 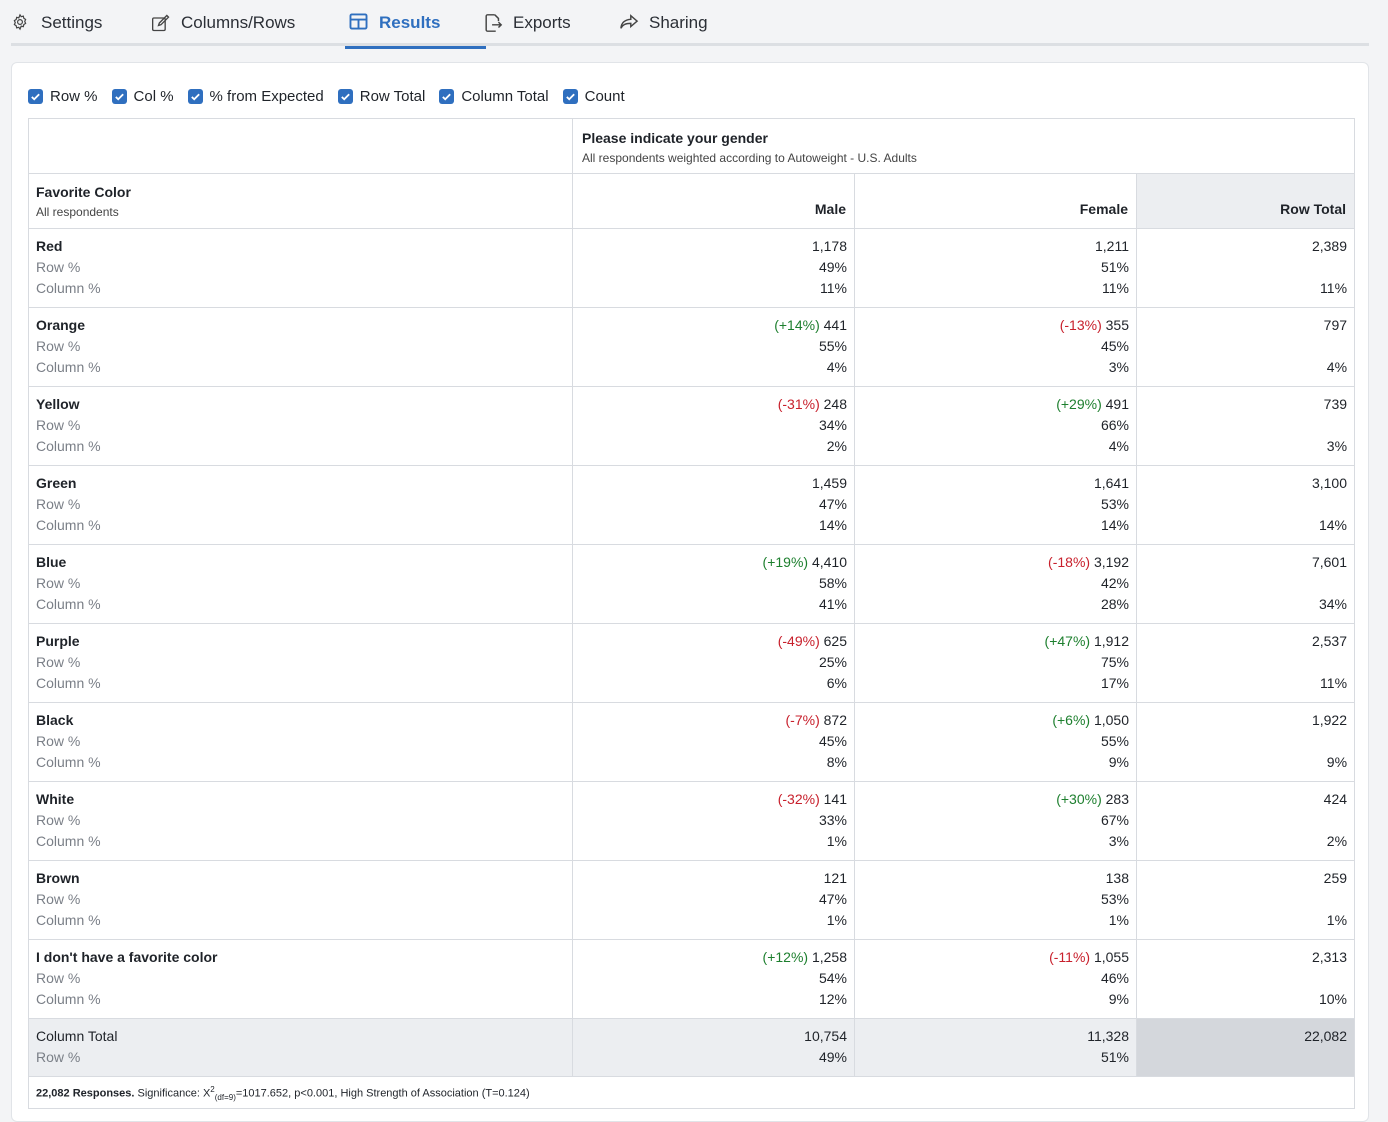 I want to click on female-cell: (+47%) 1,912 75% 17%, so click(x=995, y=663).